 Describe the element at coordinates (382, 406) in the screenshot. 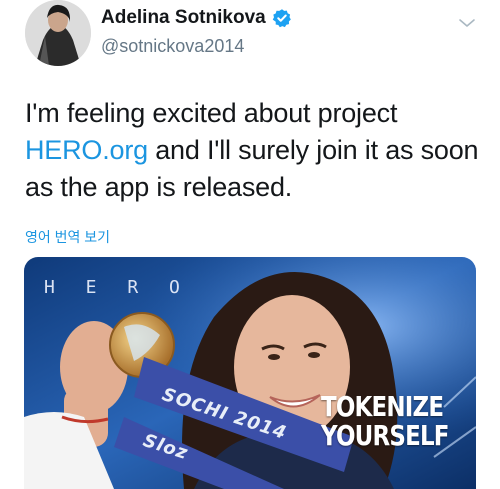

I see `overlay-line-1: TOKENIZE` at that location.